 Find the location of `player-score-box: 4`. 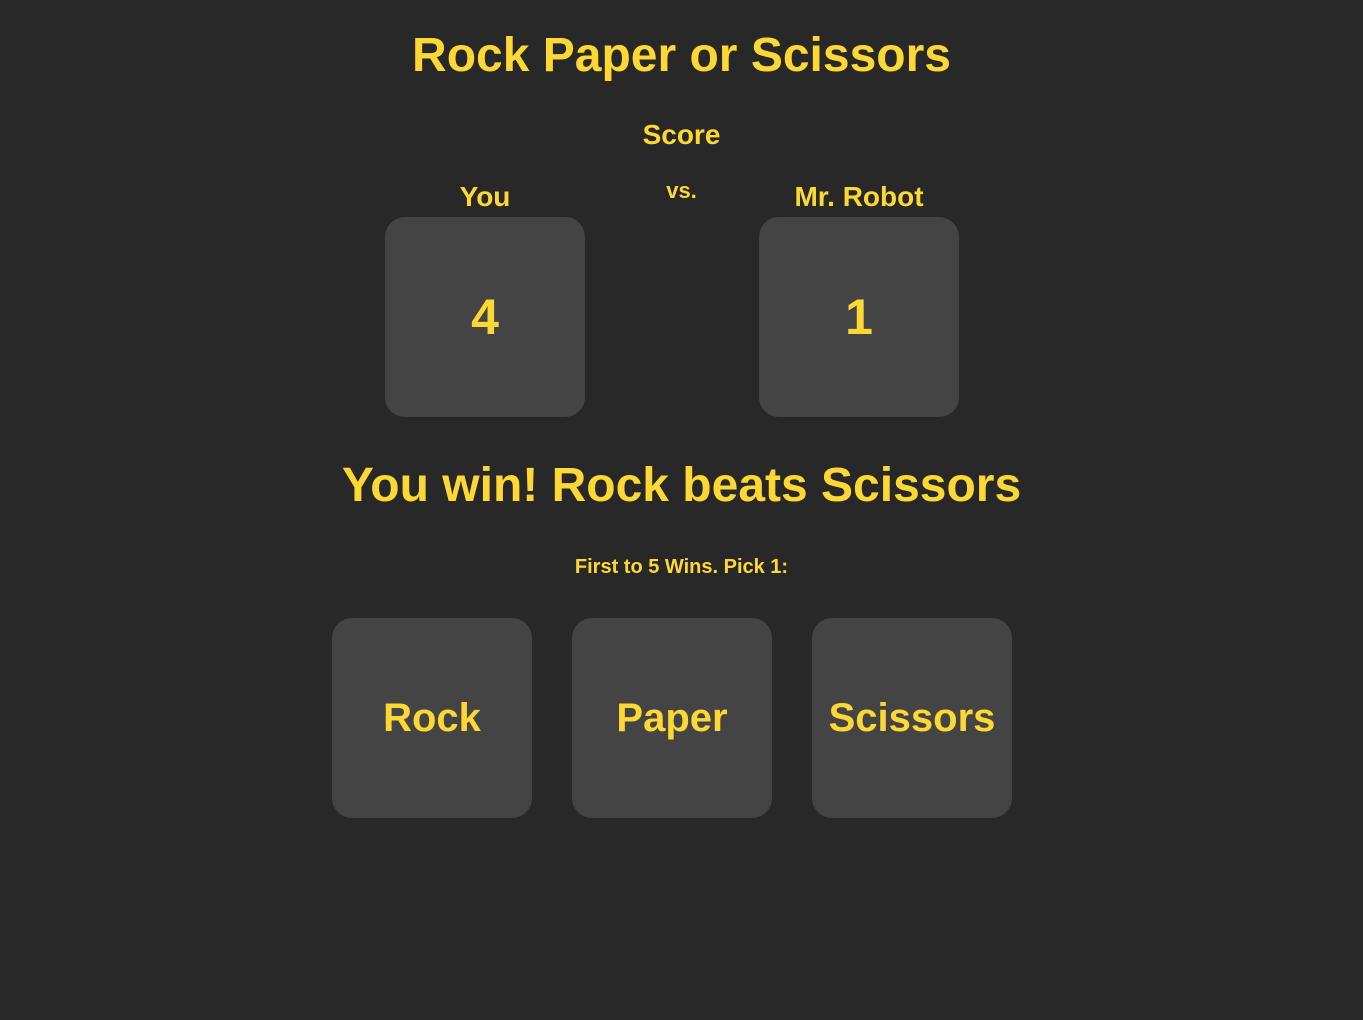

player-score-box: 4 is located at coordinates (485, 317).